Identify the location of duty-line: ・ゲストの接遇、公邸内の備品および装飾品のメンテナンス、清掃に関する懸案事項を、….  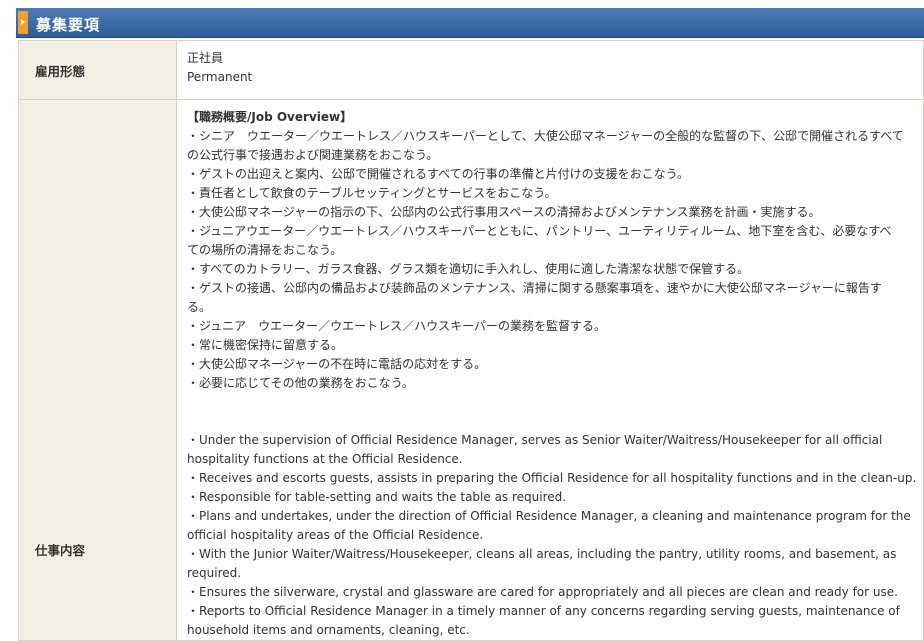
(534, 288).